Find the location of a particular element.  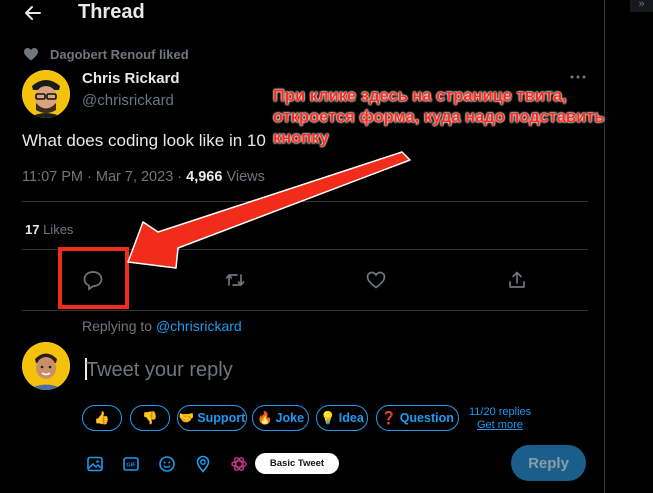

tweet-text: What does coding look like in 10 is located at coordinates (144, 140).